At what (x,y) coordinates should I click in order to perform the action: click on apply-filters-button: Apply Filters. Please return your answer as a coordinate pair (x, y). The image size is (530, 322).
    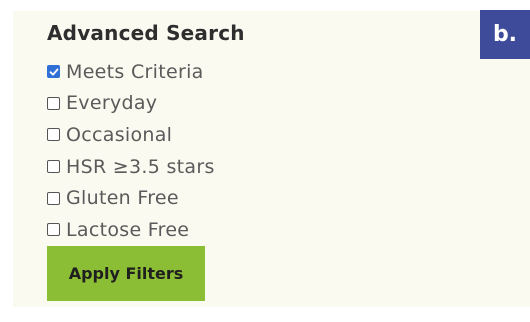
    Looking at the image, I should click on (126, 273).